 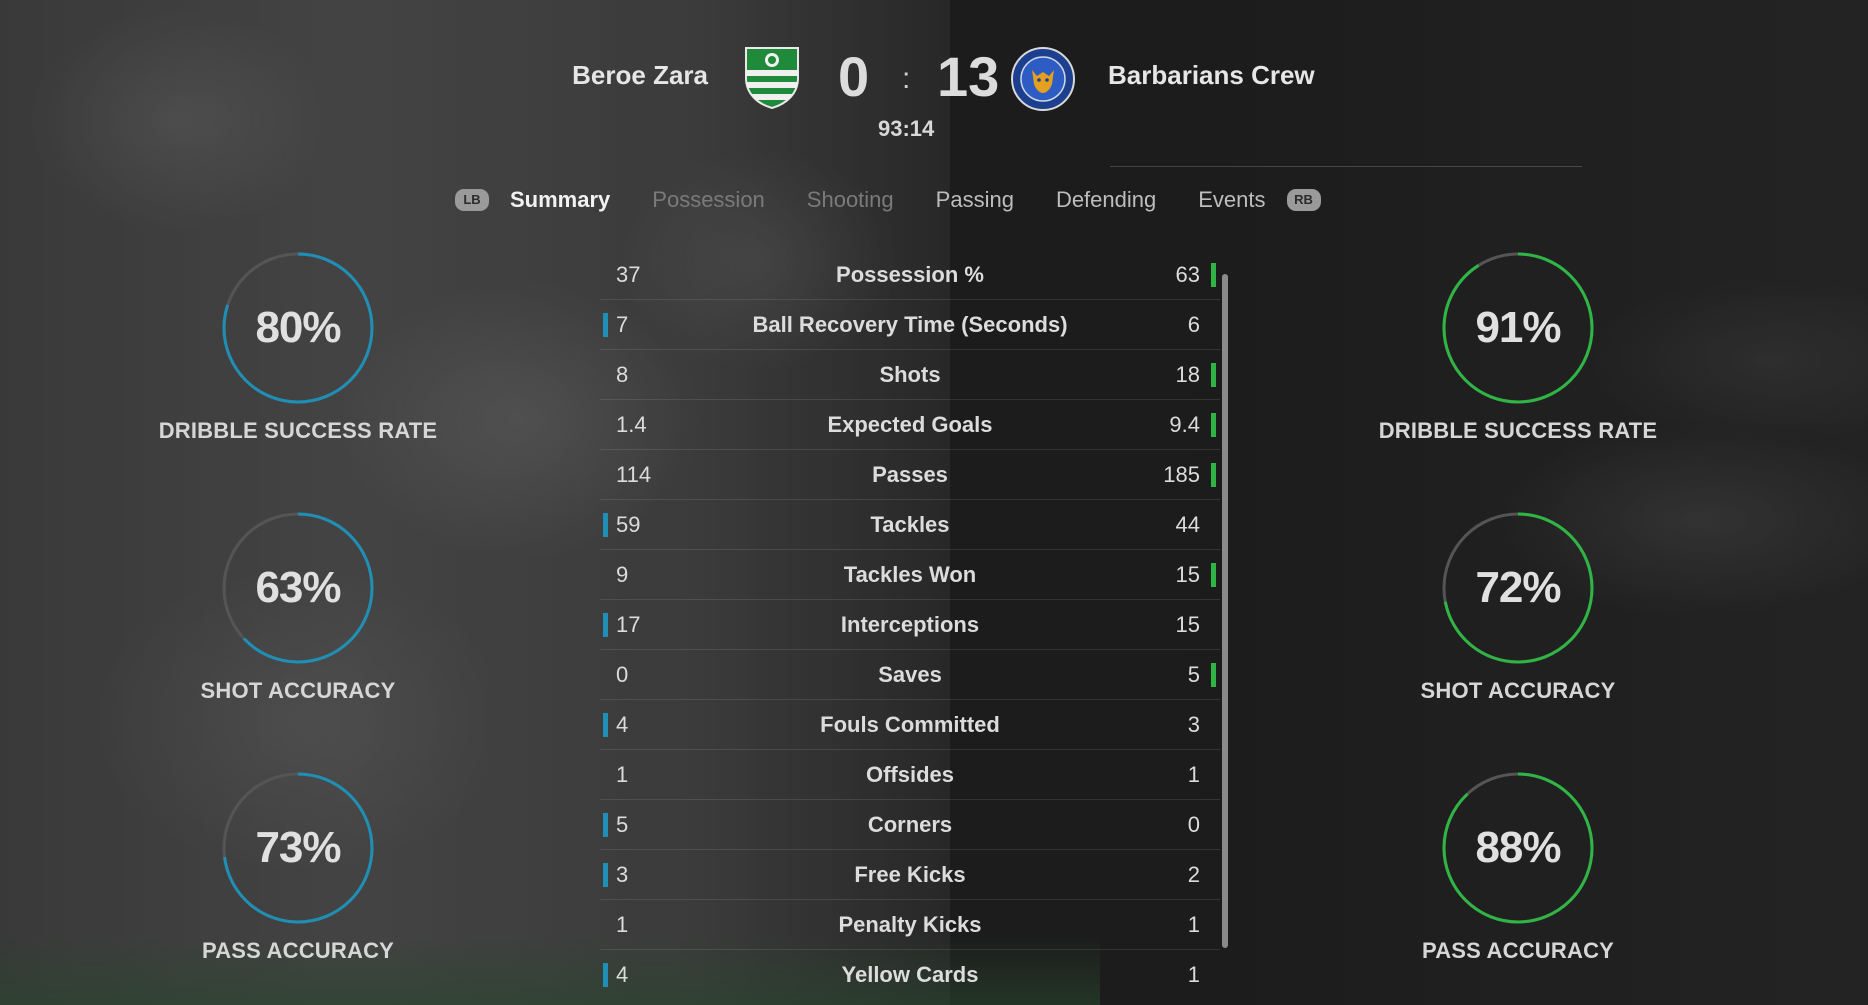 I want to click on rb-bumper-icon: RB, so click(x=1303, y=200).